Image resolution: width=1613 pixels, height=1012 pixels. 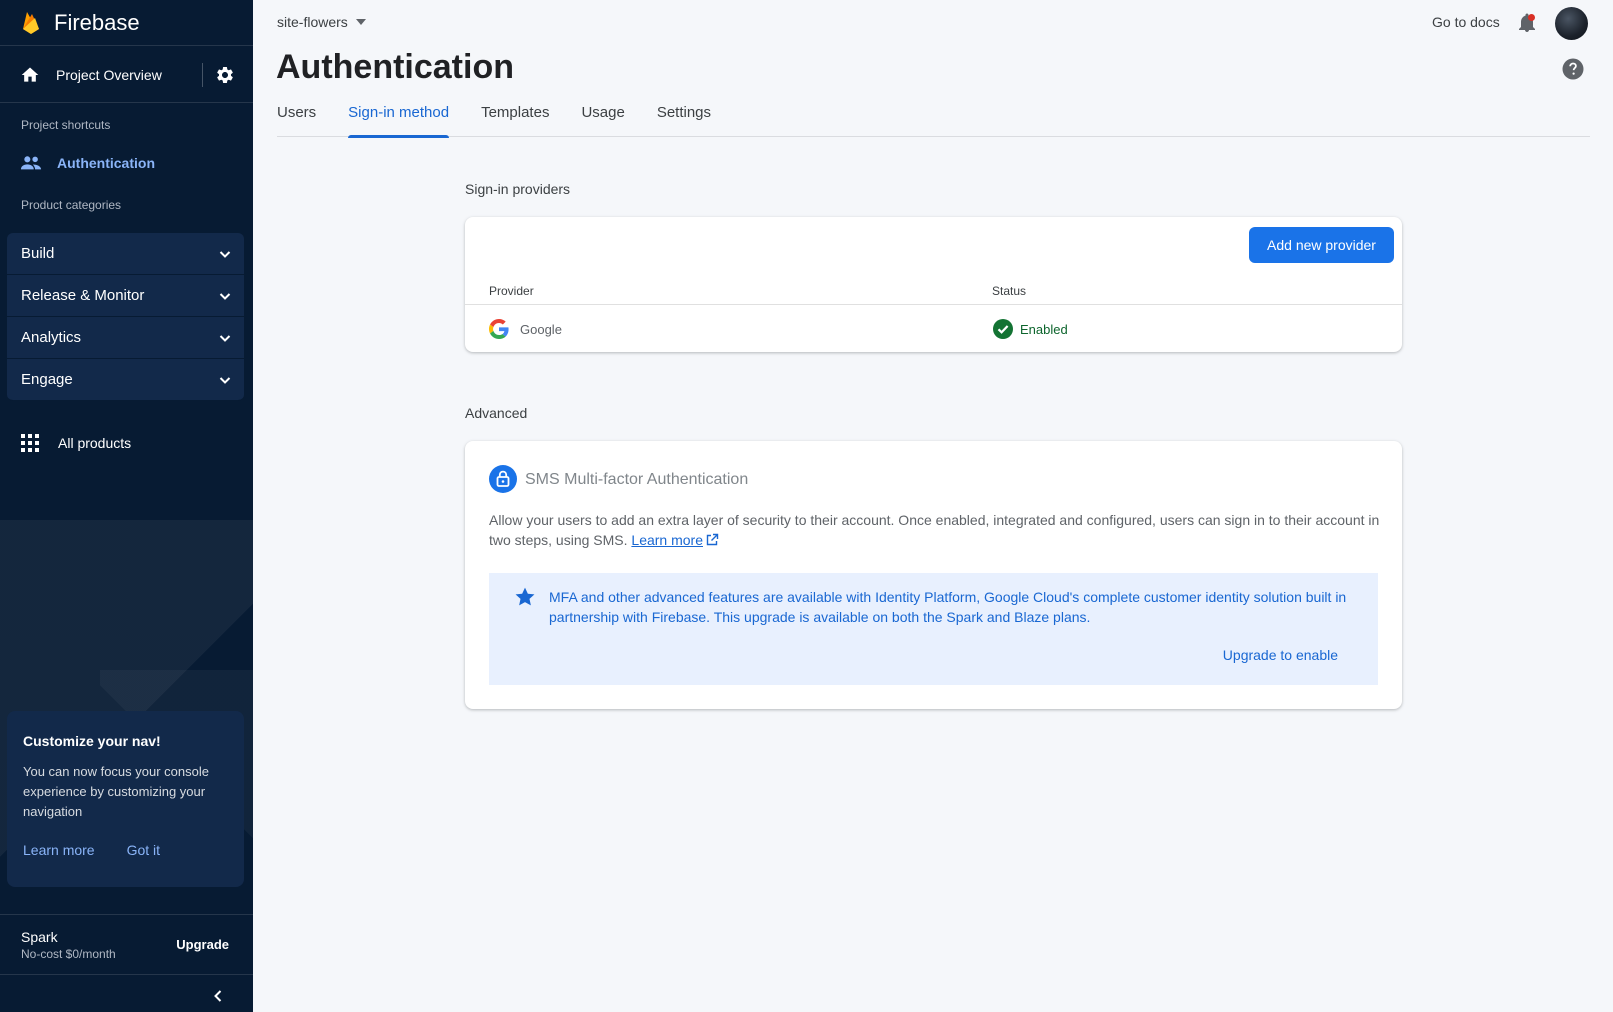 What do you see at coordinates (1003, 329) in the screenshot?
I see `check-circle-icon` at bounding box center [1003, 329].